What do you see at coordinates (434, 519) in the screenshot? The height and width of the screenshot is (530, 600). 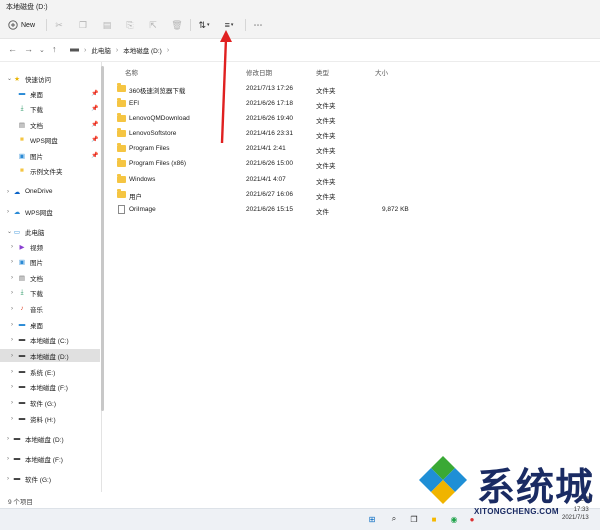 I see `file-explorer-icon: ■` at bounding box center [434, 519].